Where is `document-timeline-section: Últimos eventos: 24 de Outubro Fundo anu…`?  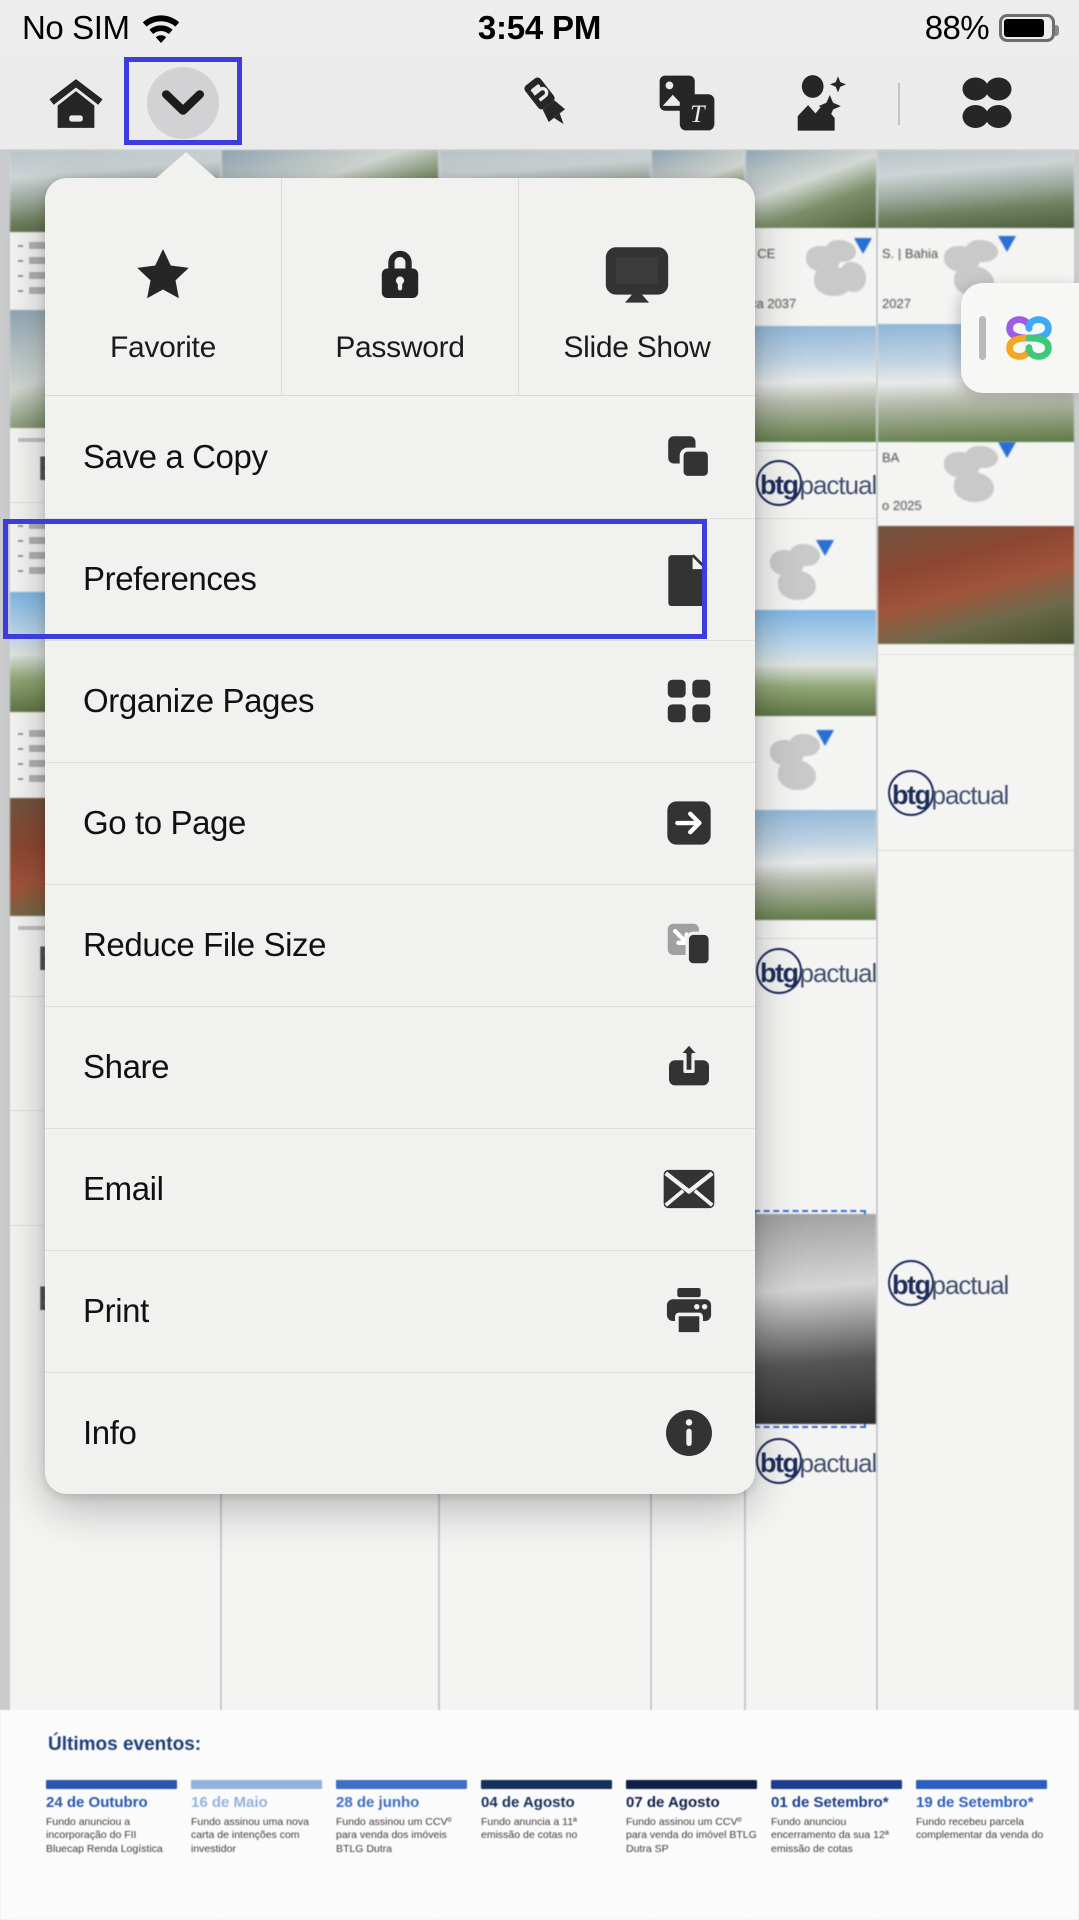 document-timeline-section: Últimos eventos: 24 de Outubro Fundo anu… is located at coordinates (539, 1815).